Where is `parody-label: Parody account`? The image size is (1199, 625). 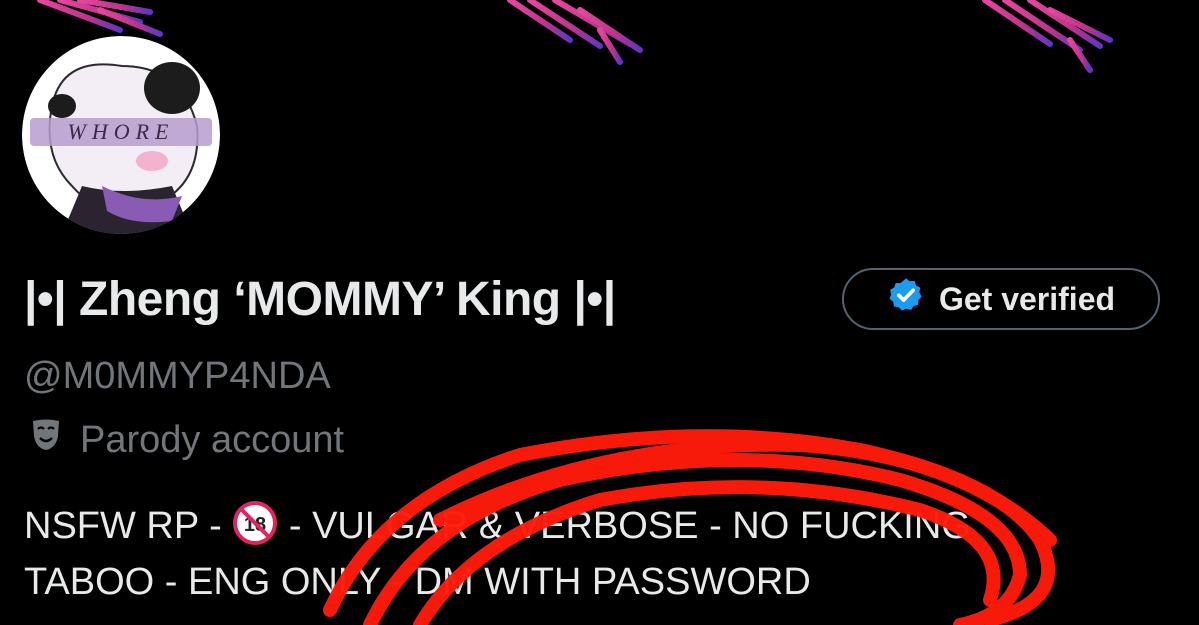 parody-label: Parody account is located at coordinates (187, 440).